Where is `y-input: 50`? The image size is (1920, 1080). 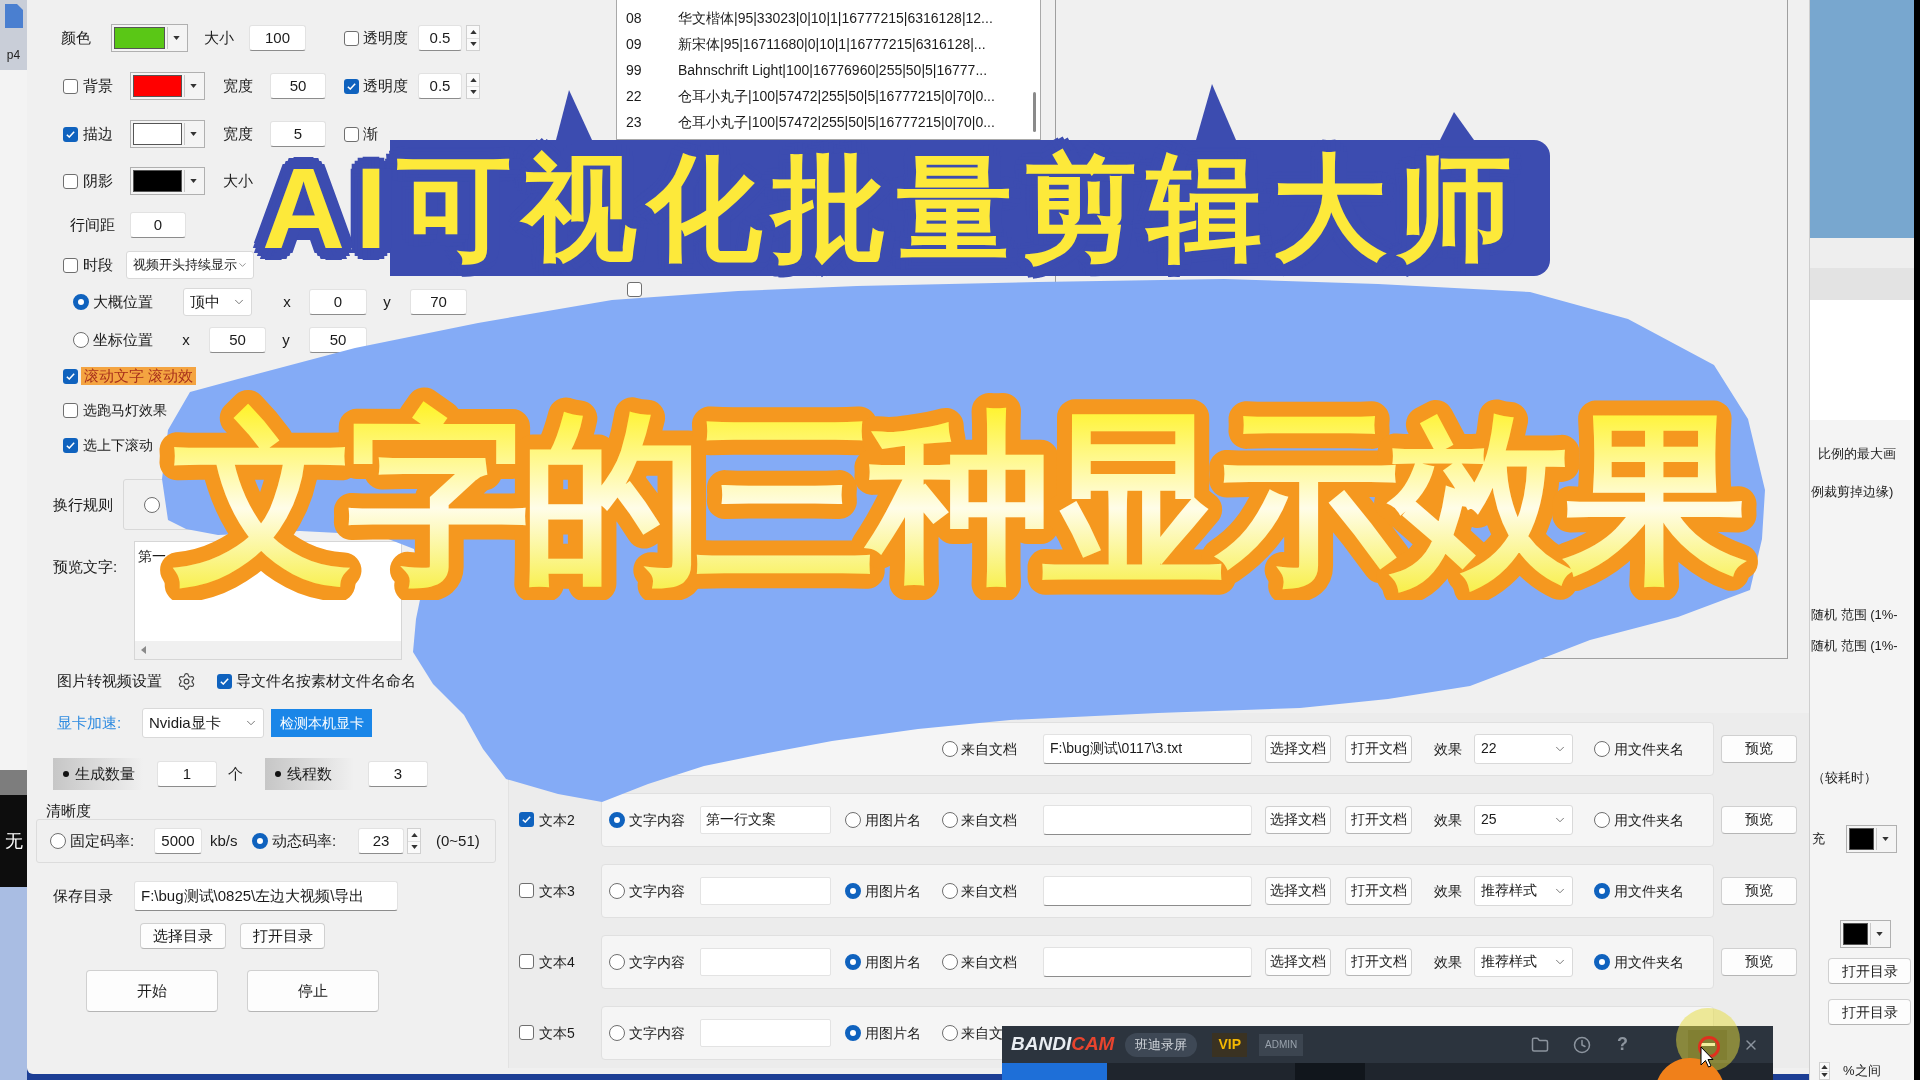 y-input: 50 is located at coordinates (338, 340).